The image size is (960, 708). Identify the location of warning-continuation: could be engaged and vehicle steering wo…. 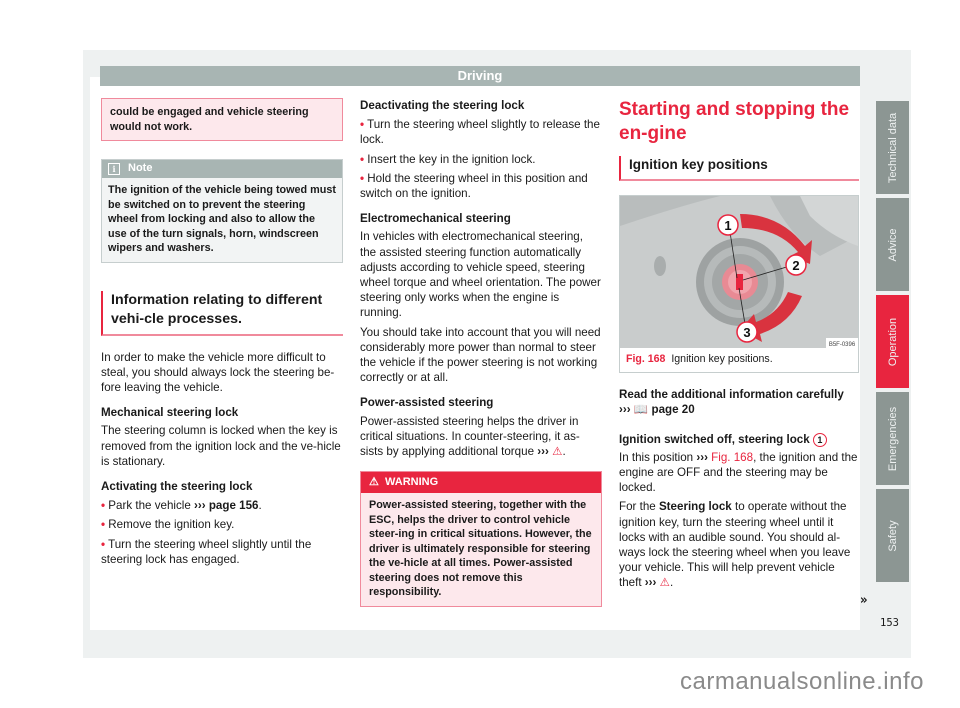
(222, 119).